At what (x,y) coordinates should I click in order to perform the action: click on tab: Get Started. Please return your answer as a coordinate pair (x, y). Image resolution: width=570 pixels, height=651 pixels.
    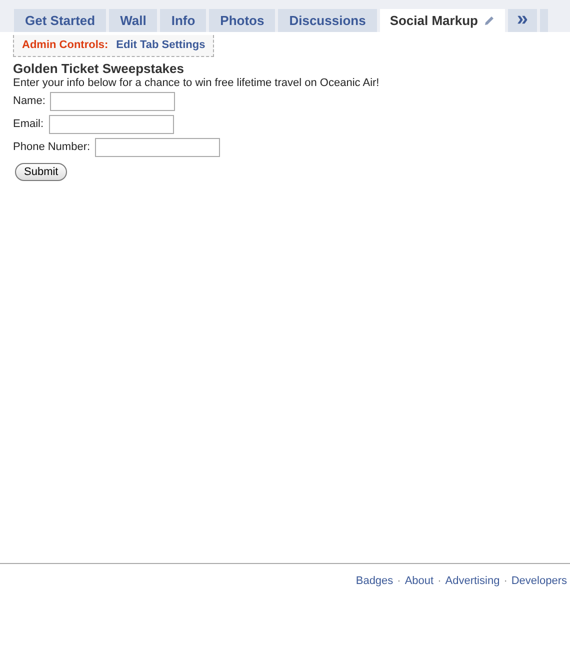
    Looking at the image, I should click on (60, 20).